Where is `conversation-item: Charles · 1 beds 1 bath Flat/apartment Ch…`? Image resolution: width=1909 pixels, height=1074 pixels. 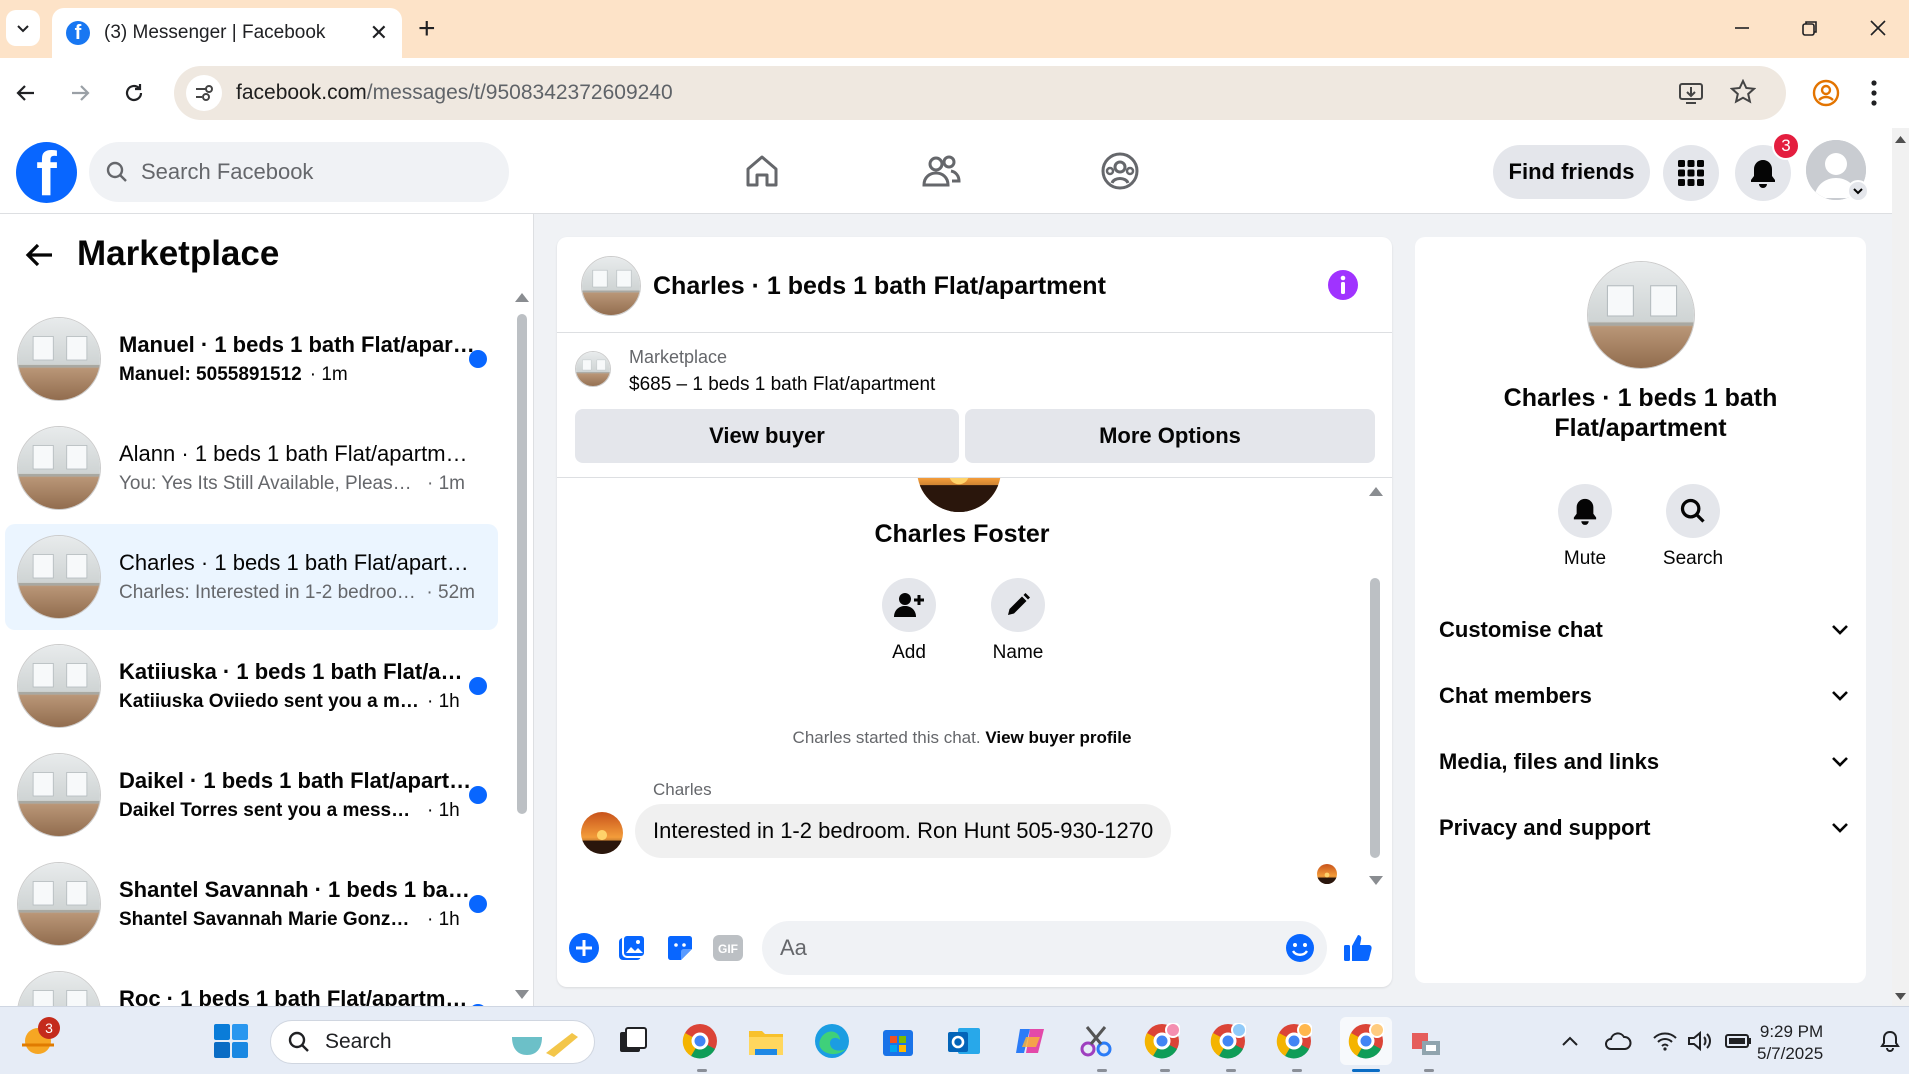
conversation-item: Charles · 1 beds 1 bath Flat/apartment Ch… is located at coordinates (251, 577).